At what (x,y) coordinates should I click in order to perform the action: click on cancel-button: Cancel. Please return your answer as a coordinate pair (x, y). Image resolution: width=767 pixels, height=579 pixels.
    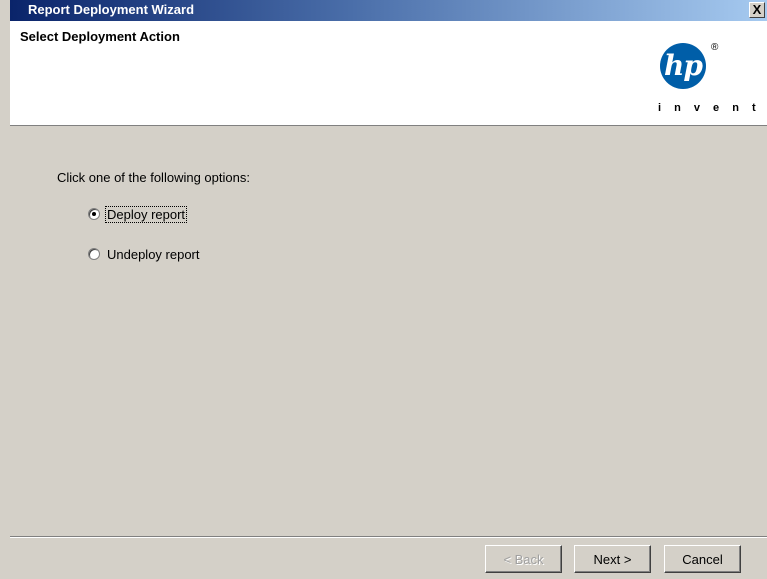
    Looking at the image, I should click on (702, 559).